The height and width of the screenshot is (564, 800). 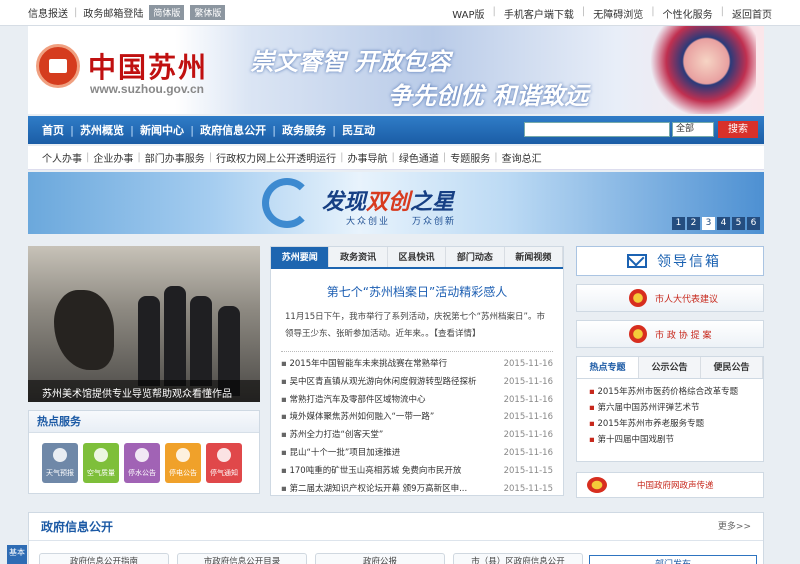 What do you see at coordinates (676, 424) in the screenshot?
I see `topic-item: 2015年苏州市养老服务专题` at bounding box center [676, 424].